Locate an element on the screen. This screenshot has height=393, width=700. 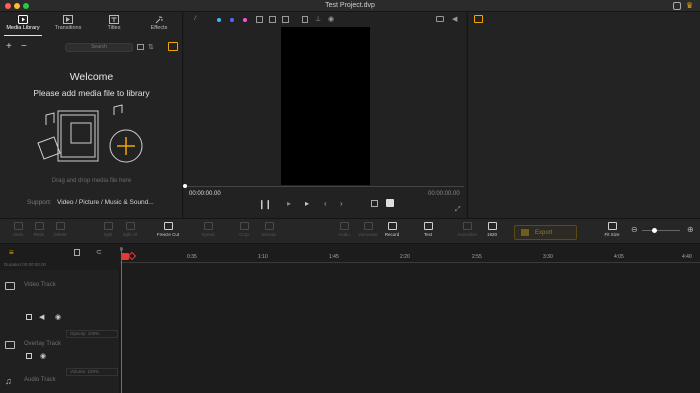
upgrade-icon: ♛ is located at coordinates (690, 6).